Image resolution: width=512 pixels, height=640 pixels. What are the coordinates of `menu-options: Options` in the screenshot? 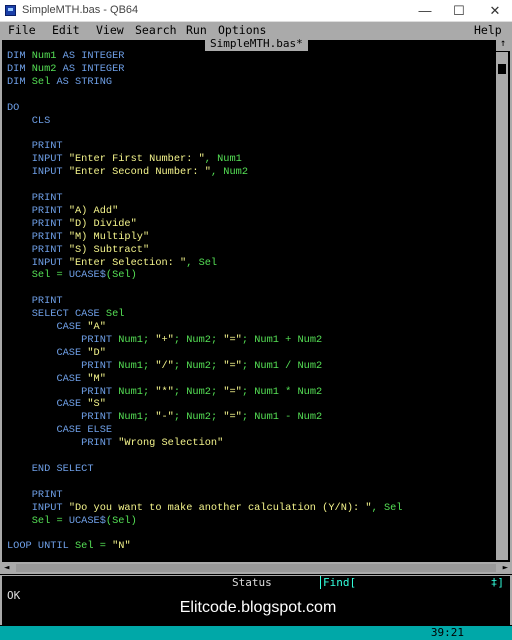 It's located at (242, 30).